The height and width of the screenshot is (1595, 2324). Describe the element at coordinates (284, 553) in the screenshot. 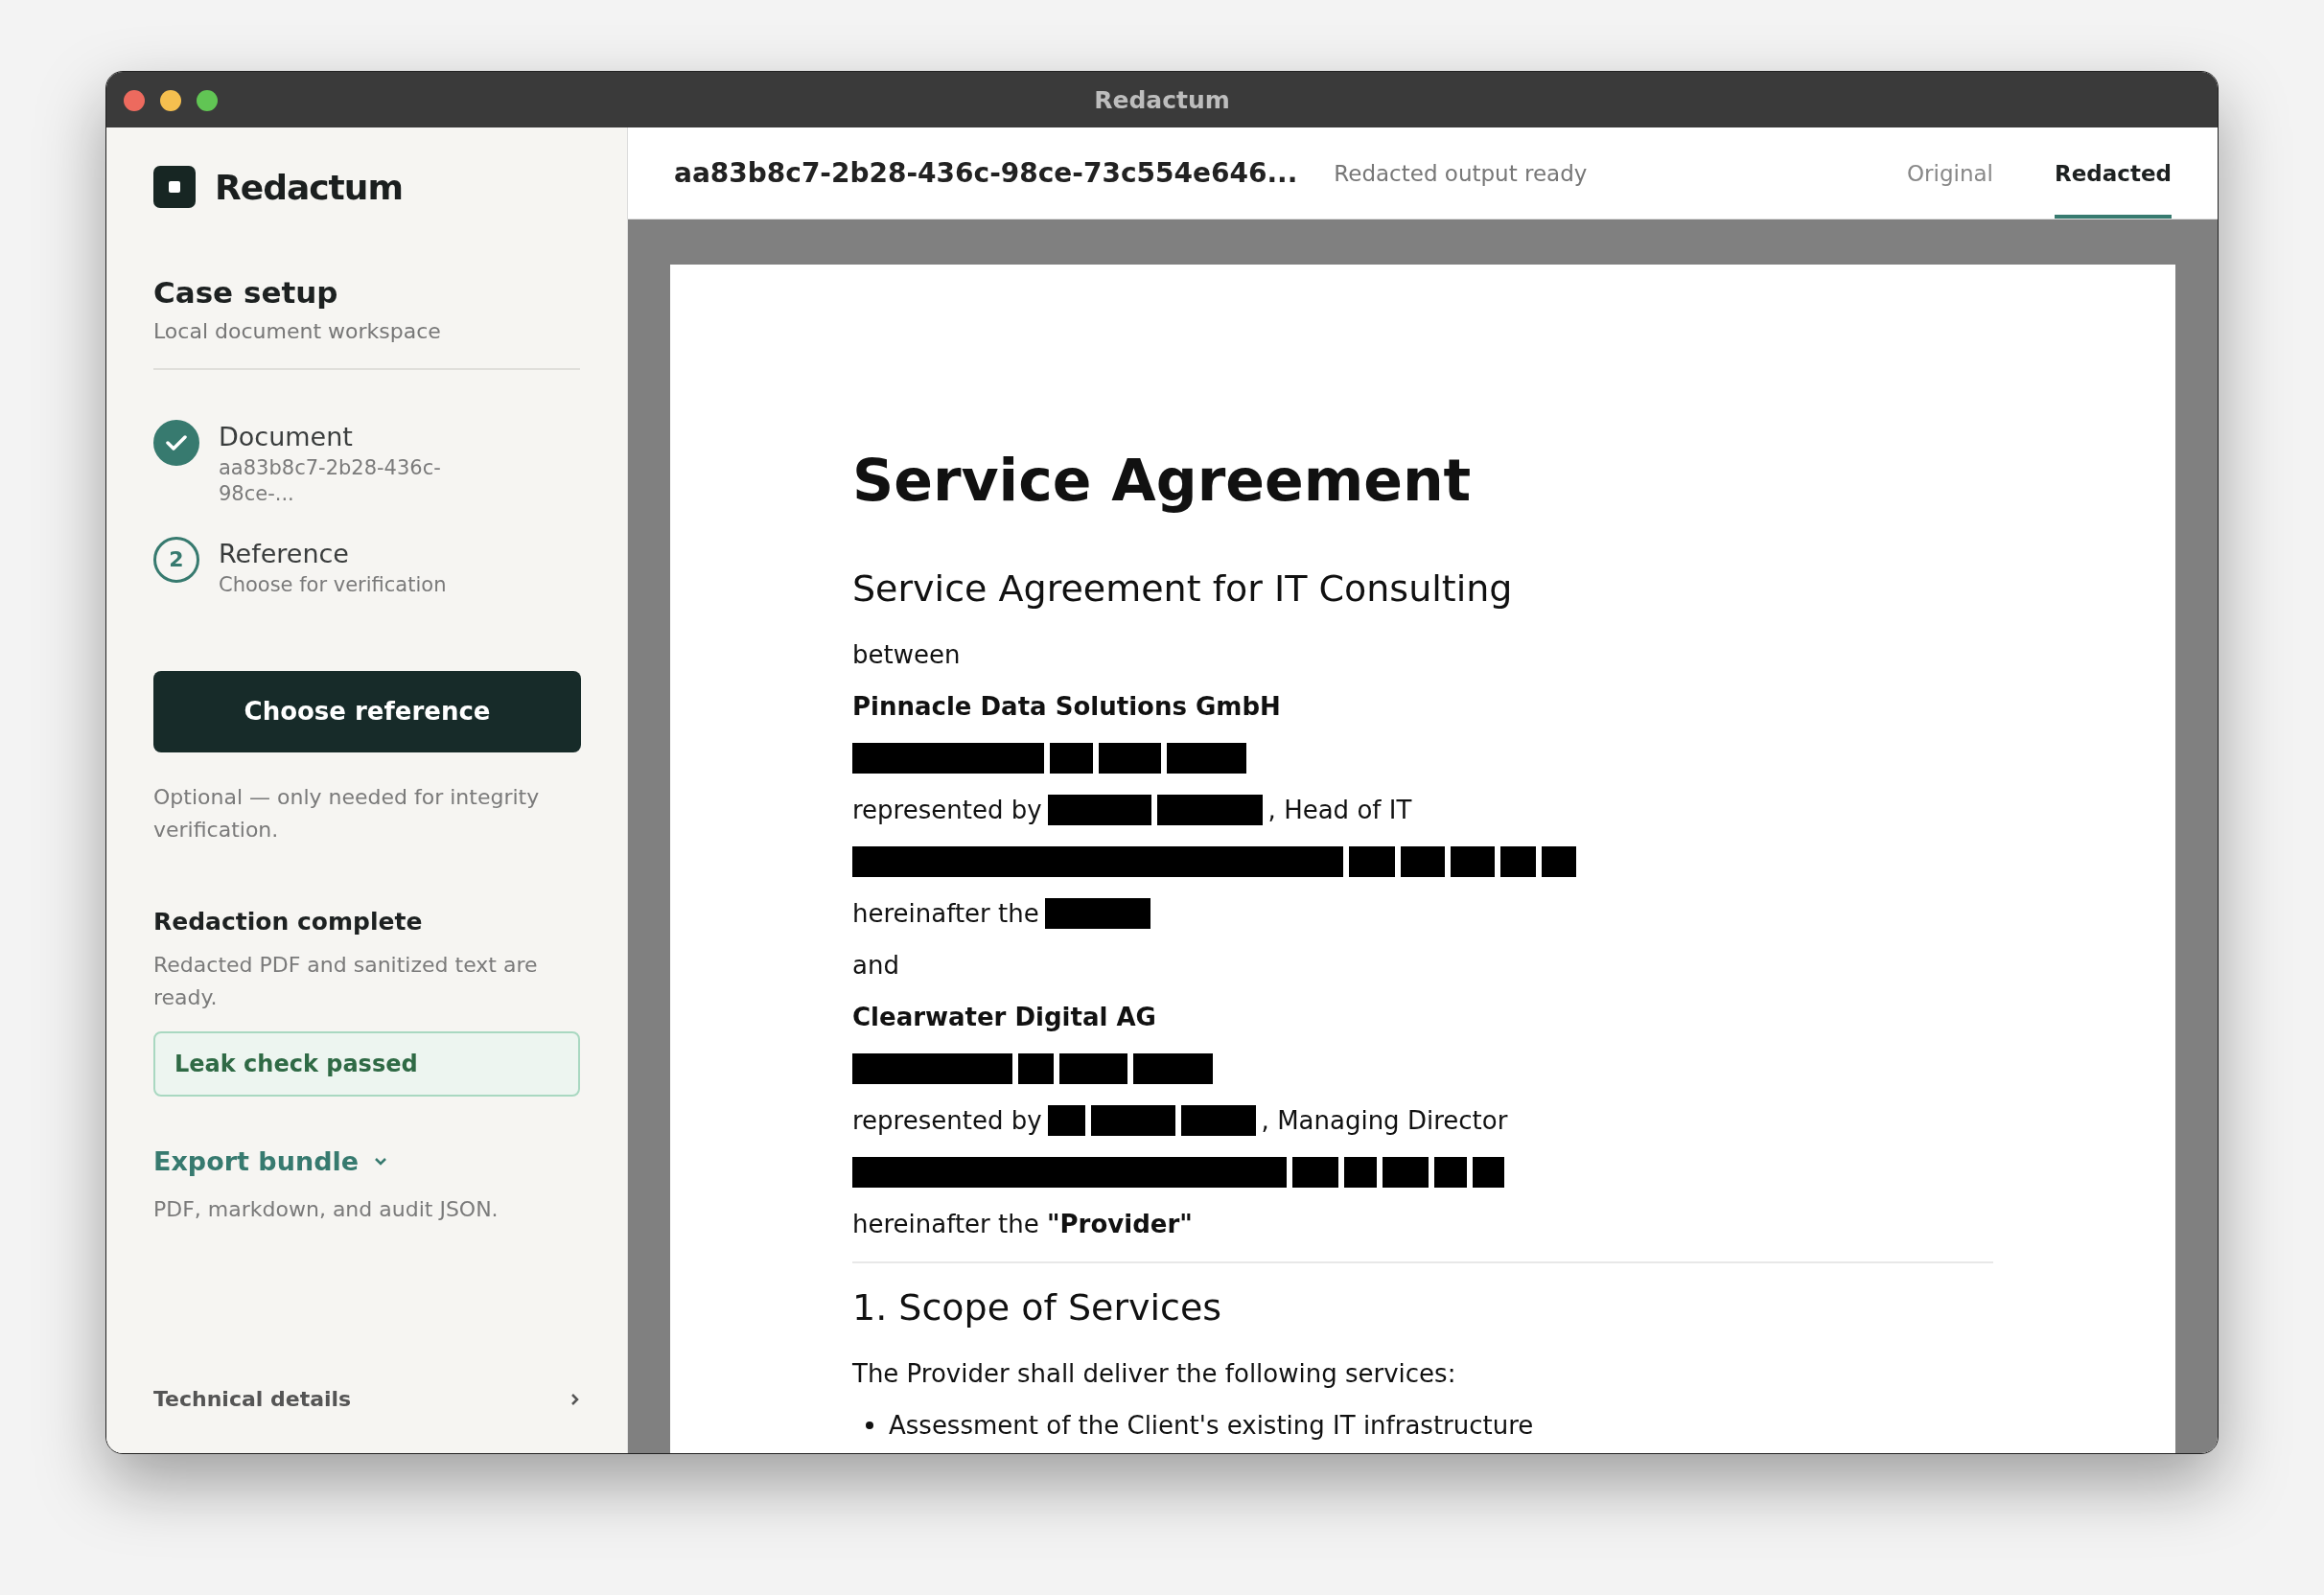

I see `step-title: Reference` at that location.